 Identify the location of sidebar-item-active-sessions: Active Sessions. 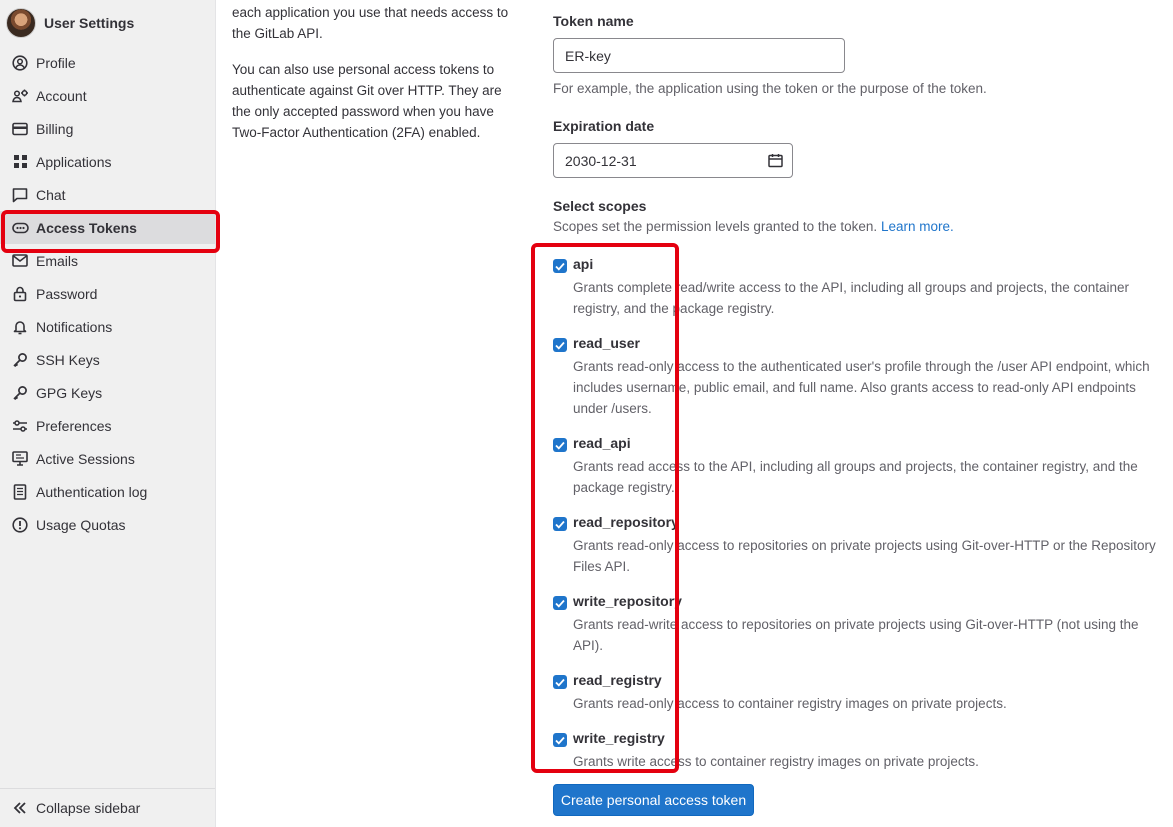
(107, 458).